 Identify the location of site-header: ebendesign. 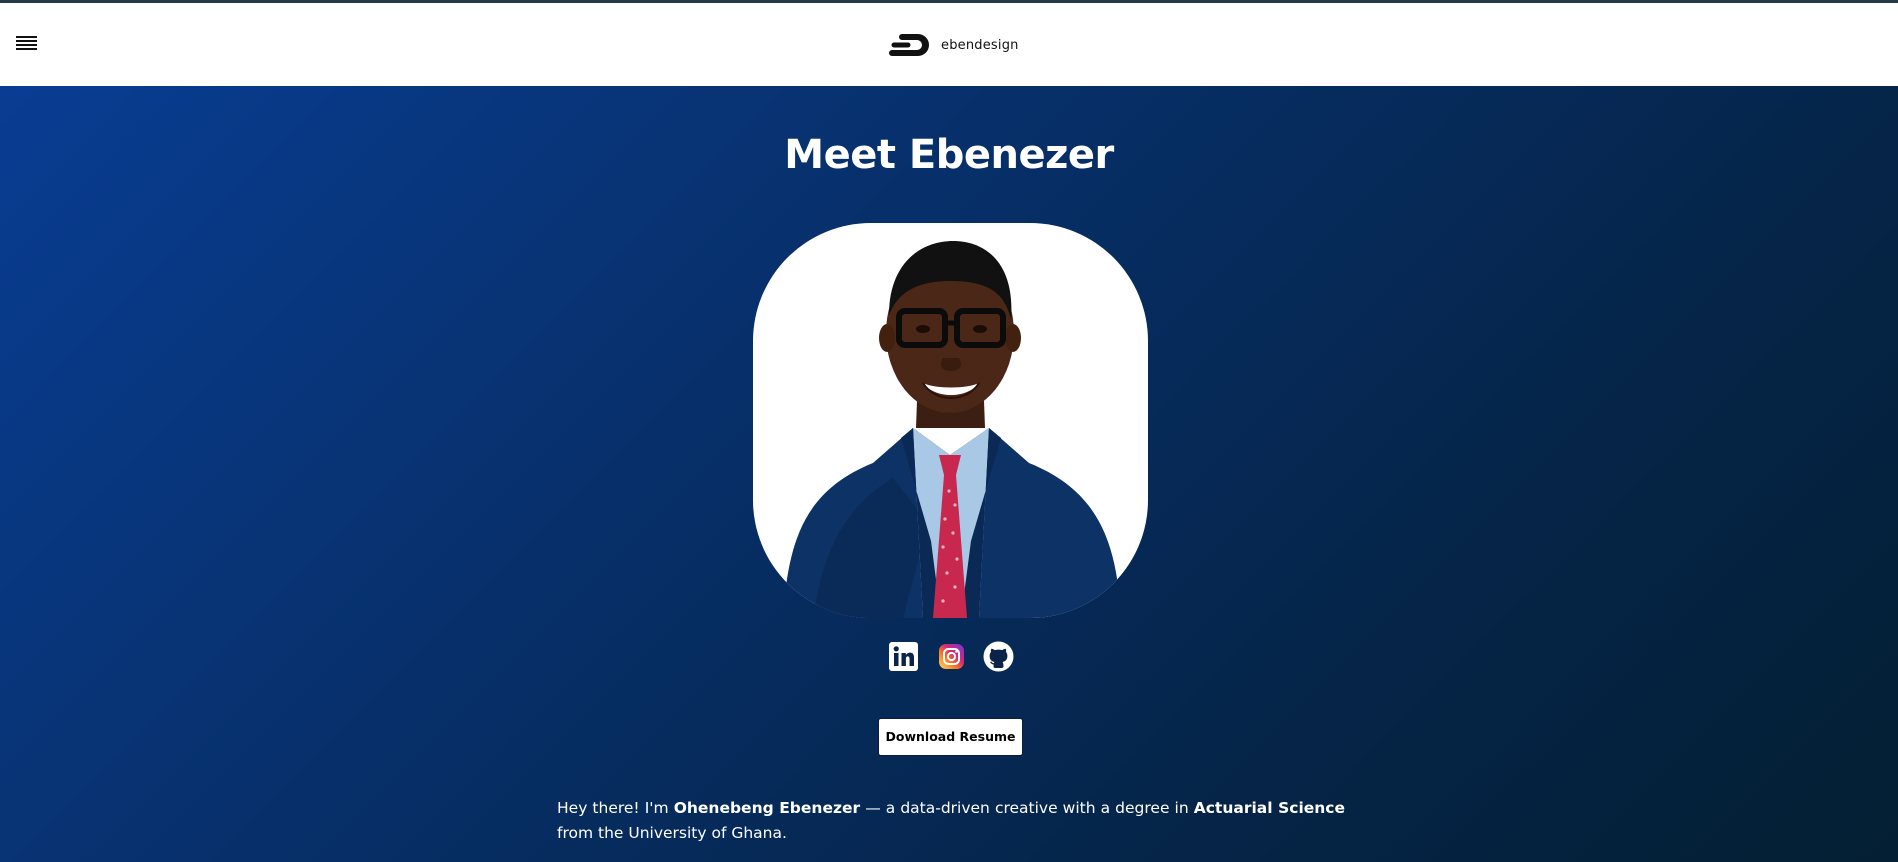
(949, 44).